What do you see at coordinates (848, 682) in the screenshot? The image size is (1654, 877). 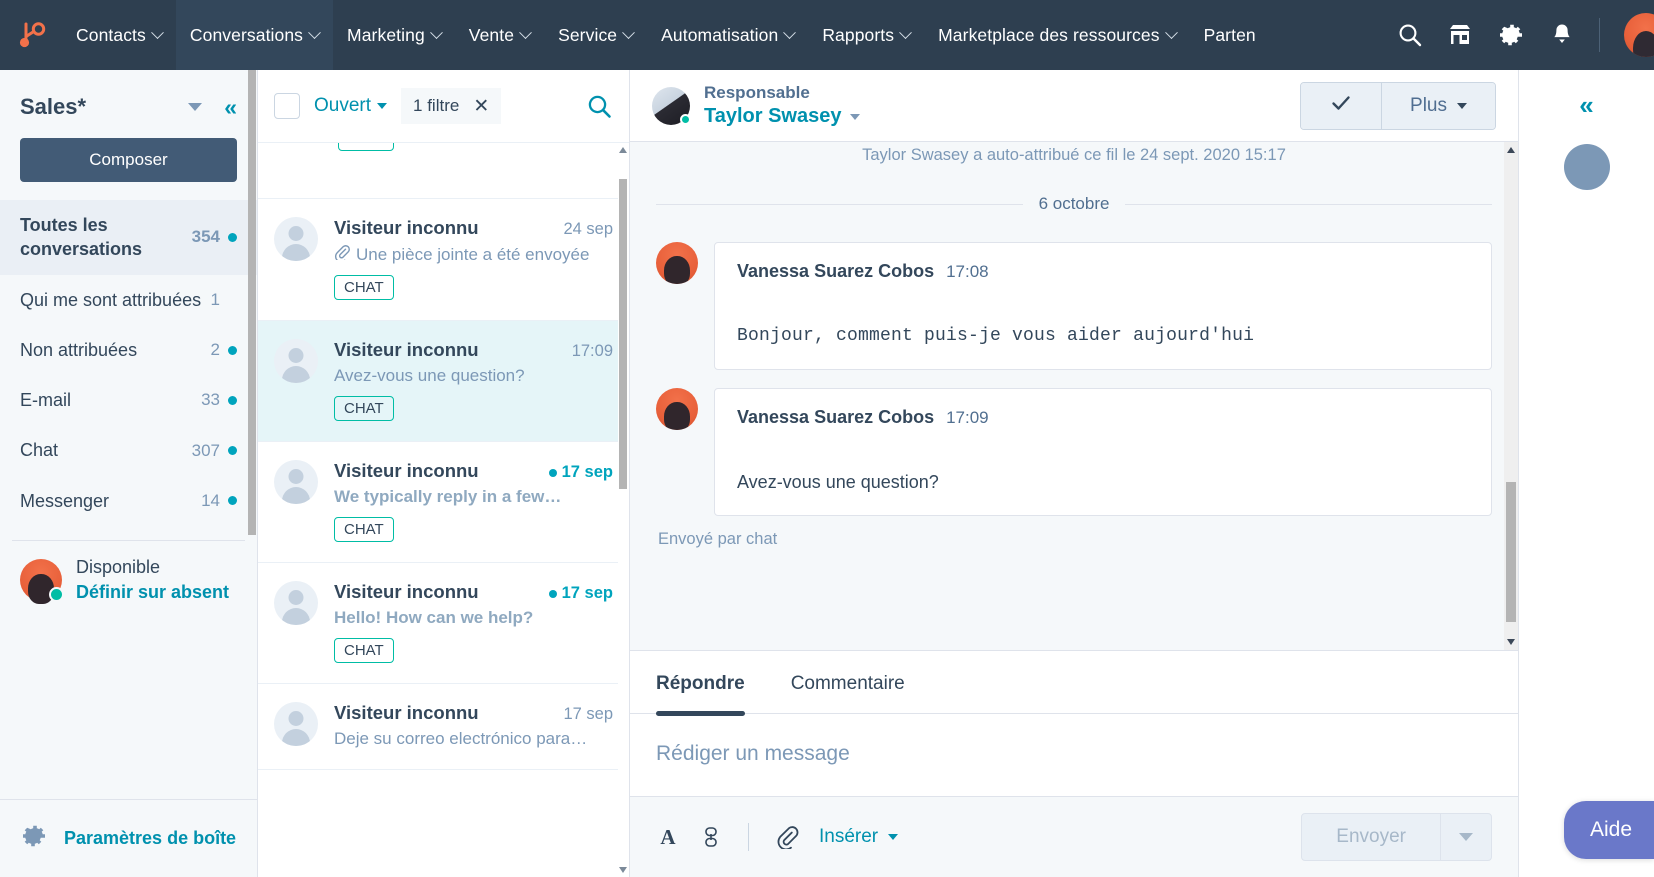 I see `tab-commentaire: Commentaire` at bounding box center [848, 682].